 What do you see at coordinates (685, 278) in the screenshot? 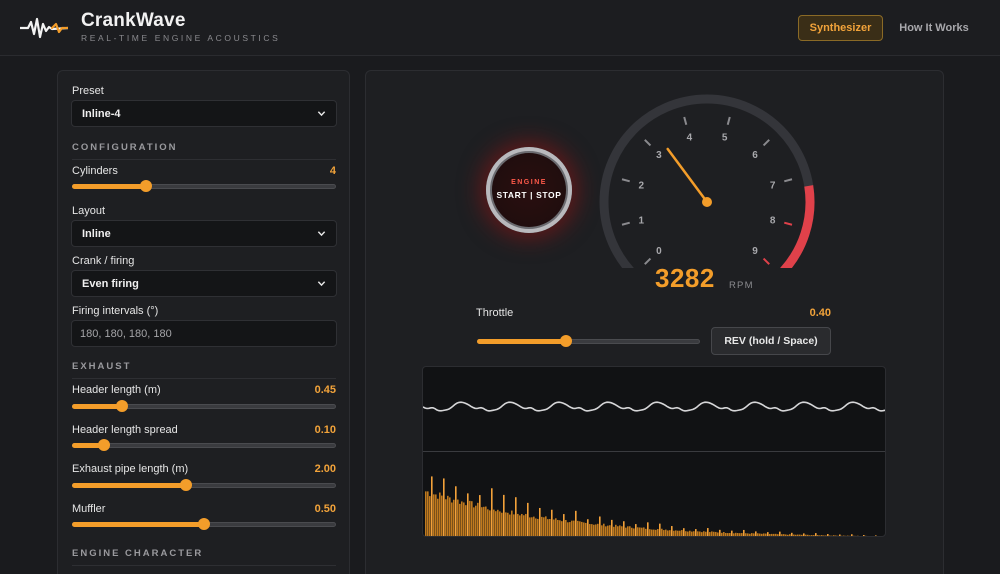
I see `rpm-readout: 3282` at bounding box center [685, 278].